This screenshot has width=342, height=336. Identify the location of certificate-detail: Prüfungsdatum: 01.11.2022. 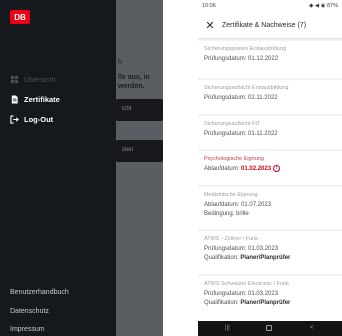
(270, 134).